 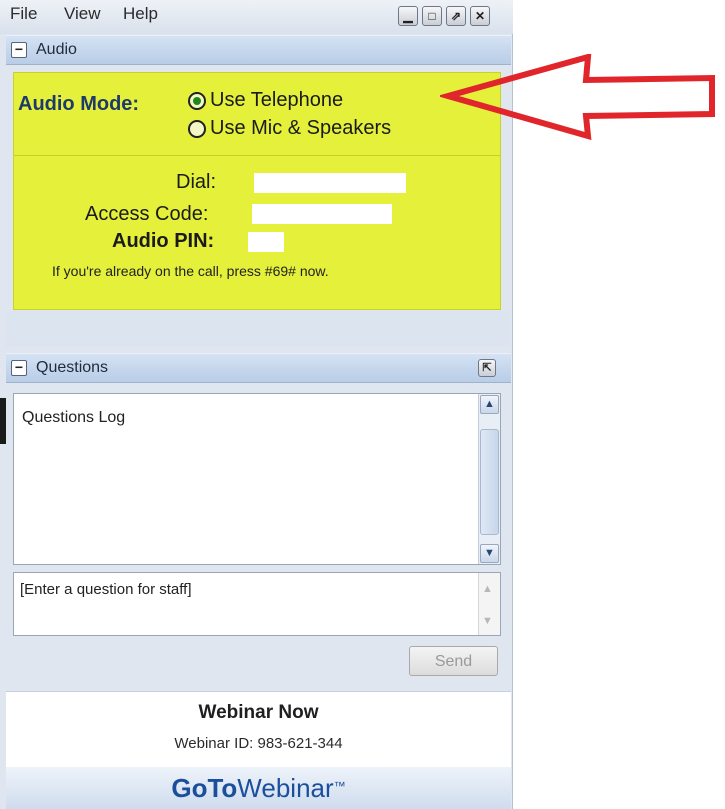 I want to click on questions-log-title: Questions Log, so click(x=74, y=417).